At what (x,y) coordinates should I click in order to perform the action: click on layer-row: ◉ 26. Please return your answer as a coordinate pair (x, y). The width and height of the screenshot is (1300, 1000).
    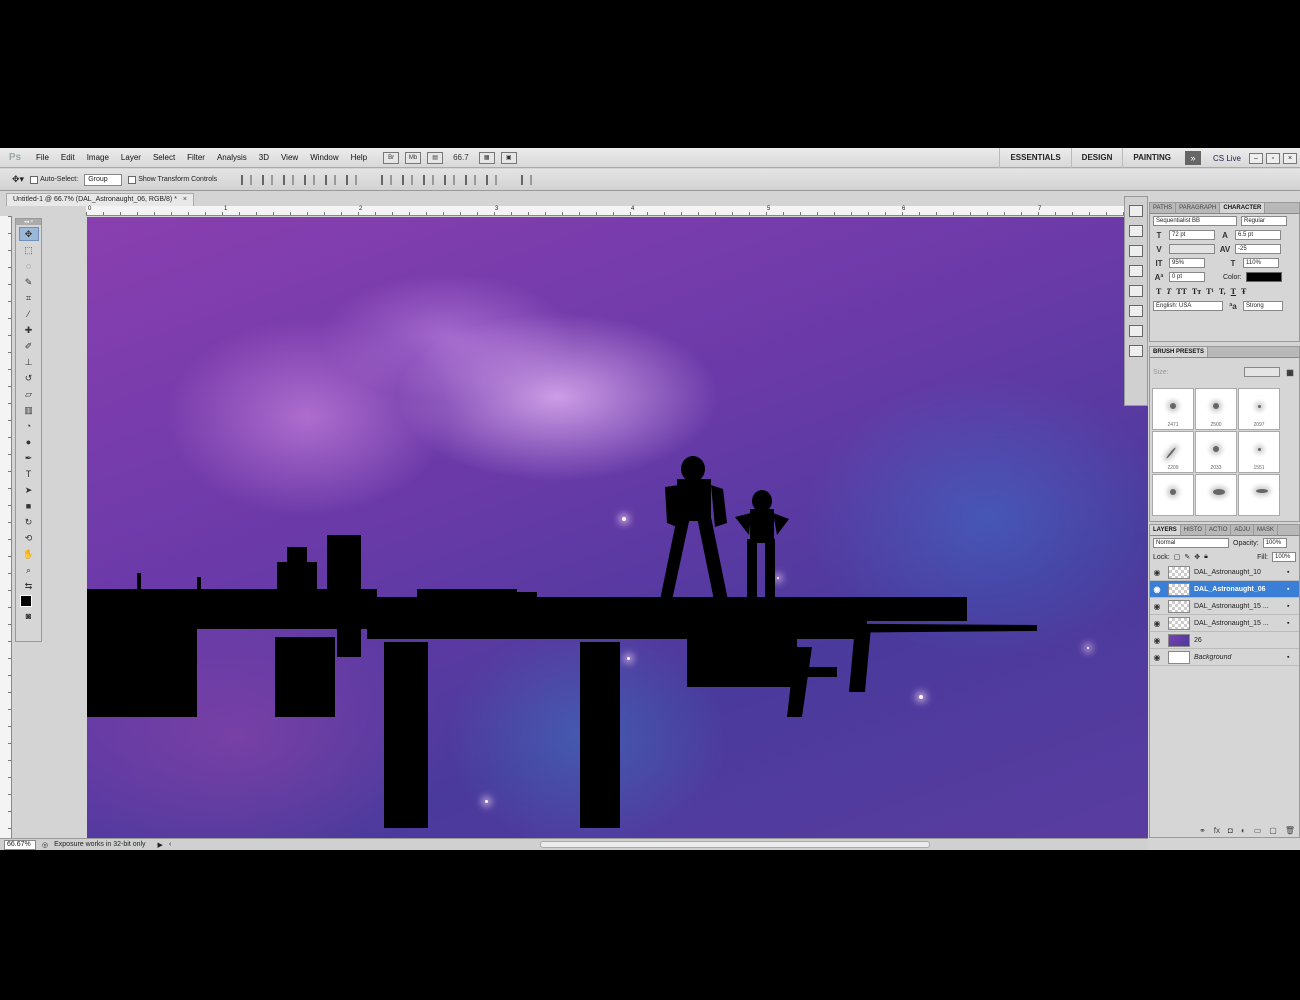
    Looking at the image, I should click on (1224, 640).